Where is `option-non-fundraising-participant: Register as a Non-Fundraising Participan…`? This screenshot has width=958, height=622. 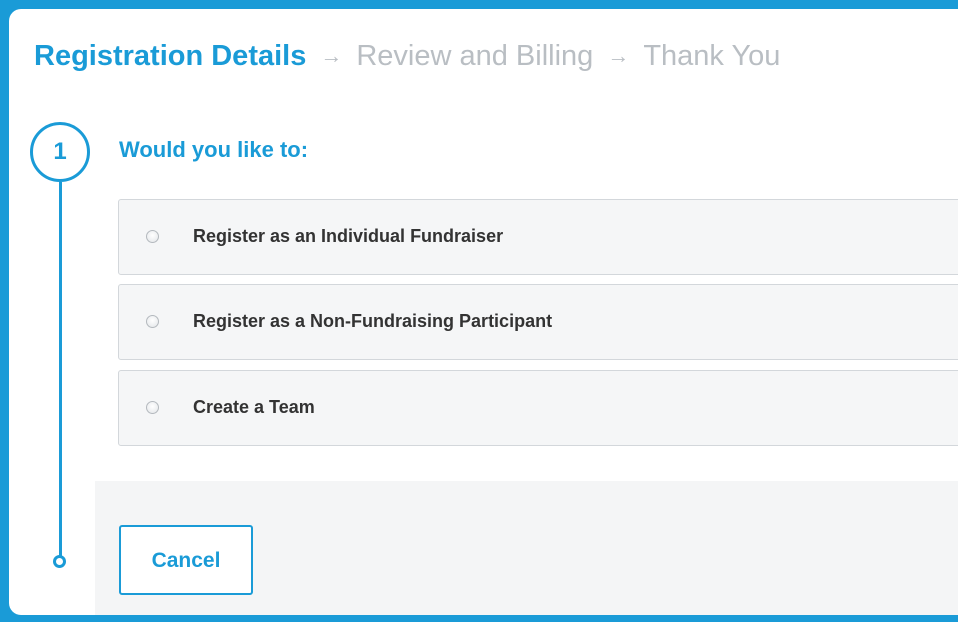 option-non-fundraising-participant: Register as a Non-Fundraising Participan… is located at coordinates (538, 322).